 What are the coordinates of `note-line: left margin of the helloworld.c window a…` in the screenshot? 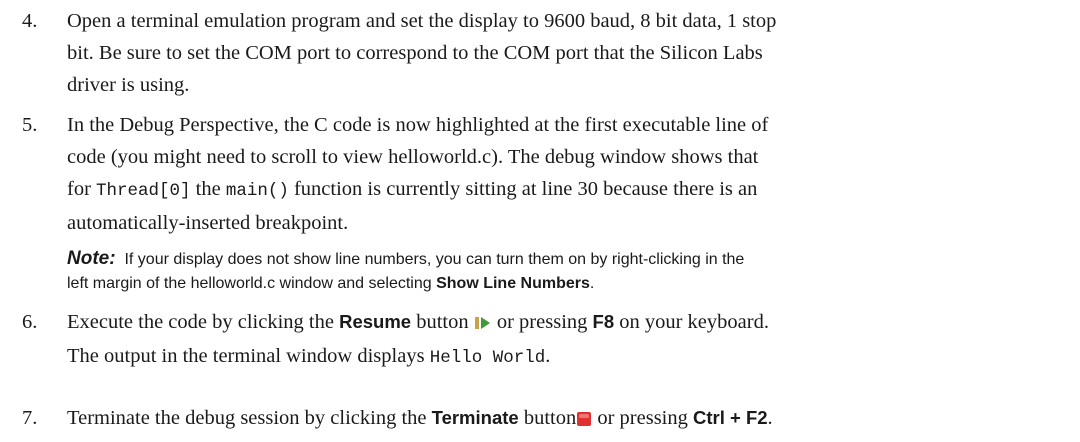 It's located at (567, 284).